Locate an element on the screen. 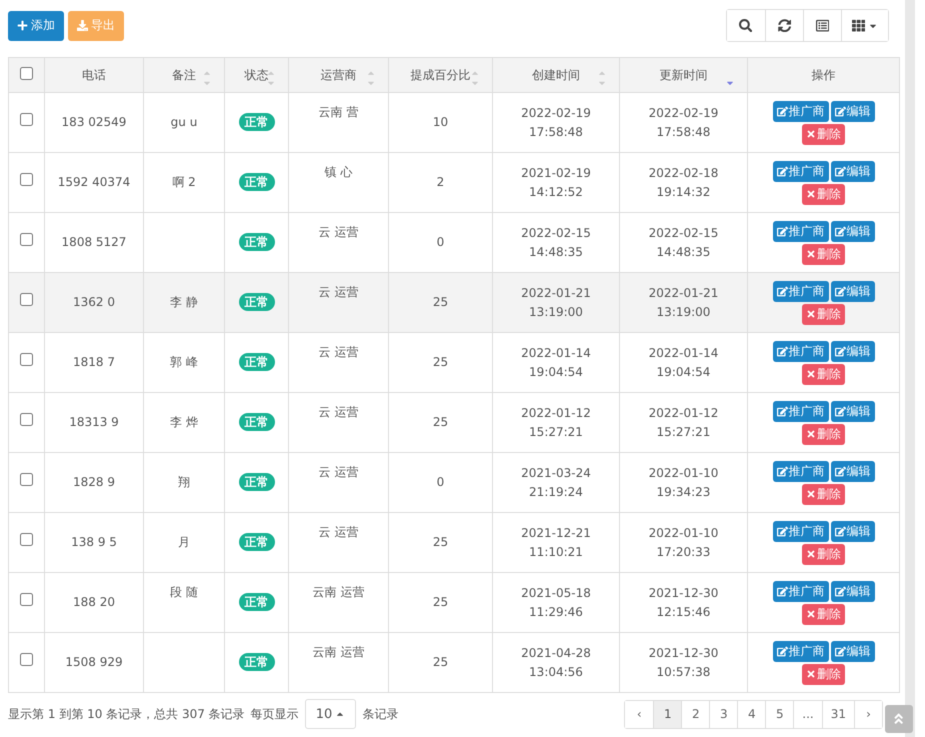 Image resolution: width=925 pixels, height=737 pixels. column-header: 操作 is located at coordinates (824, 75).